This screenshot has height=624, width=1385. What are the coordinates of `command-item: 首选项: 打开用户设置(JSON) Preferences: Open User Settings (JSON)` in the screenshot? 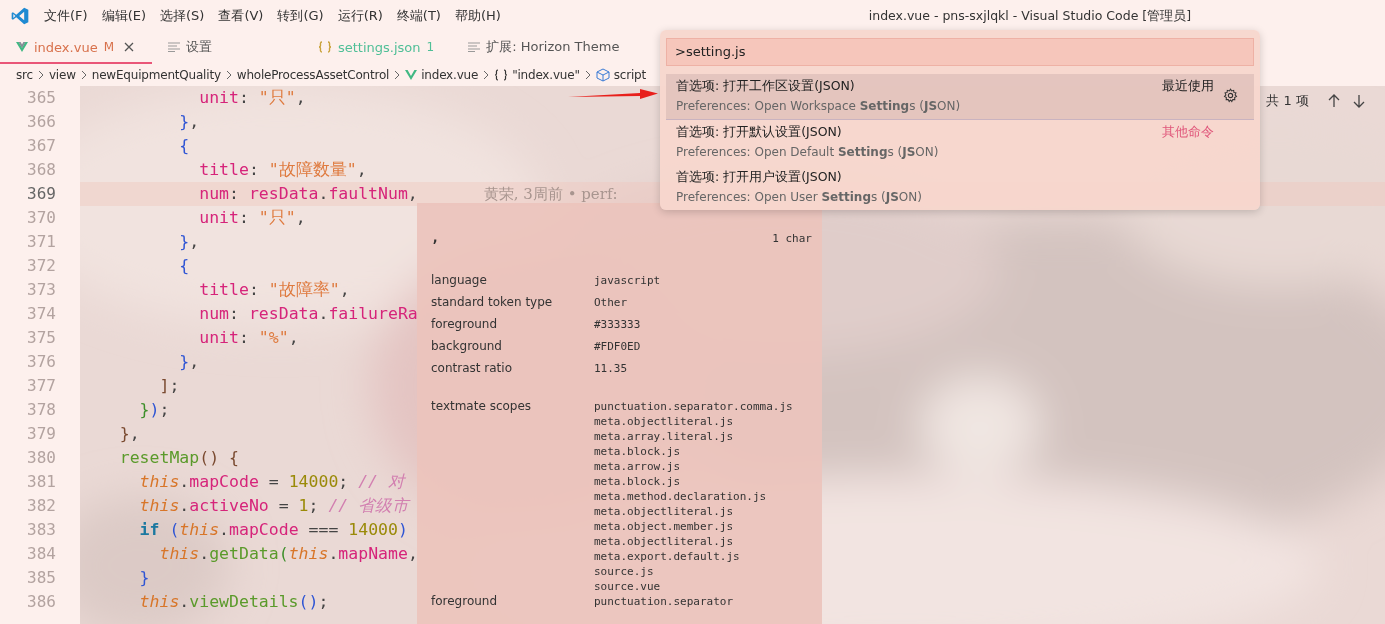 It's located at (960, 187).